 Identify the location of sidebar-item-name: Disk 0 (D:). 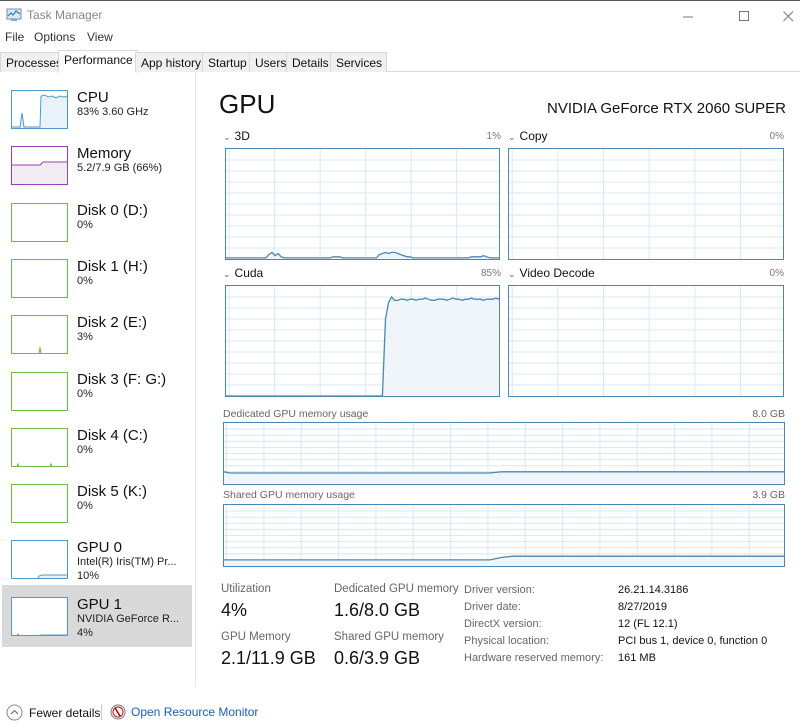
(112, 210).